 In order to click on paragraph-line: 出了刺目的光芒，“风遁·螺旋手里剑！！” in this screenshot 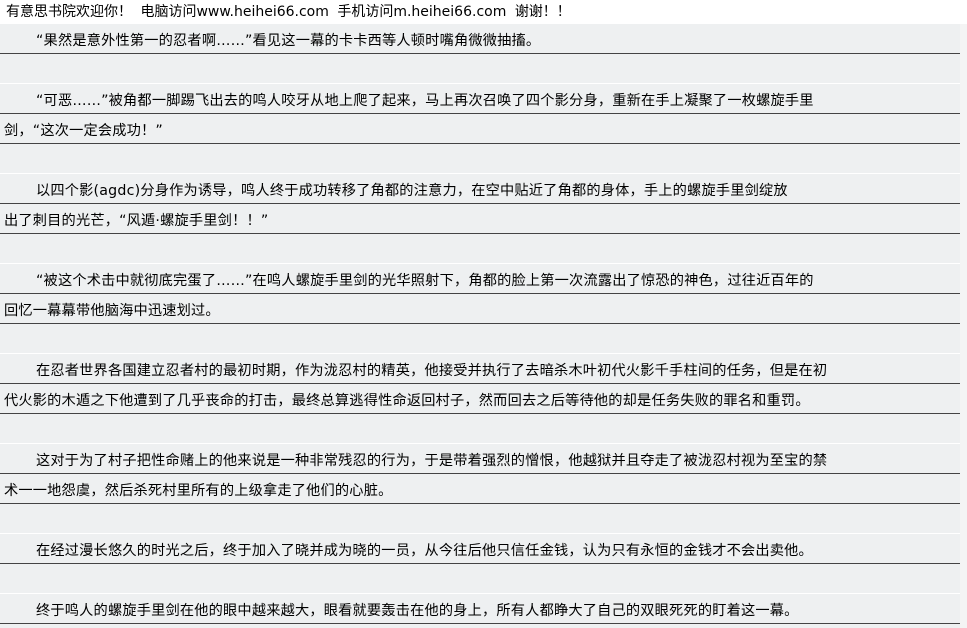, I will do `click(480, 219)`.